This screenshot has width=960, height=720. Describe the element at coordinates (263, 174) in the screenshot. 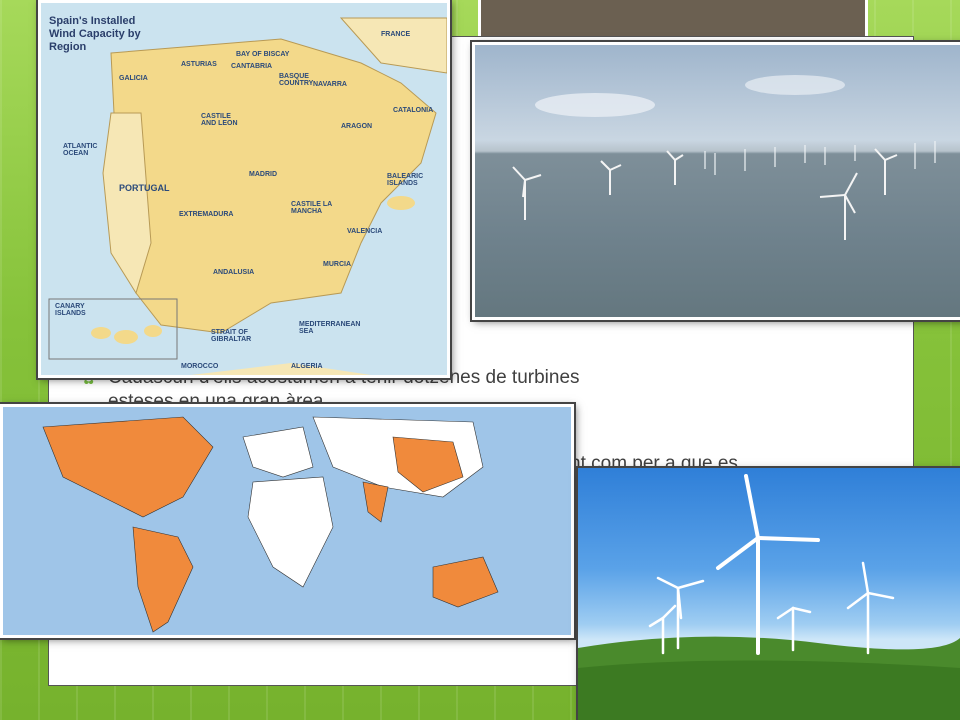

I see `map-label: MADRID` at that location.